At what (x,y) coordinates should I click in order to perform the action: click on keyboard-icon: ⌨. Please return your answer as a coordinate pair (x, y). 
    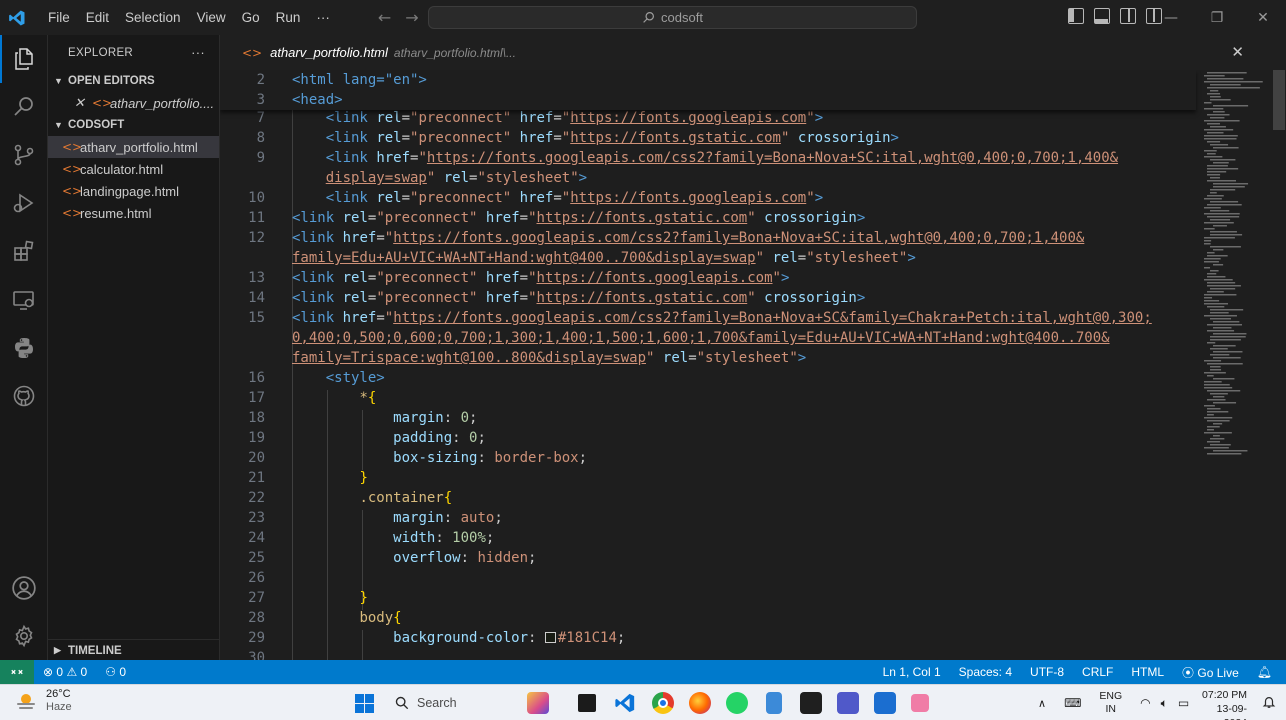
    Looking at the image, I should click on (1072, 703).